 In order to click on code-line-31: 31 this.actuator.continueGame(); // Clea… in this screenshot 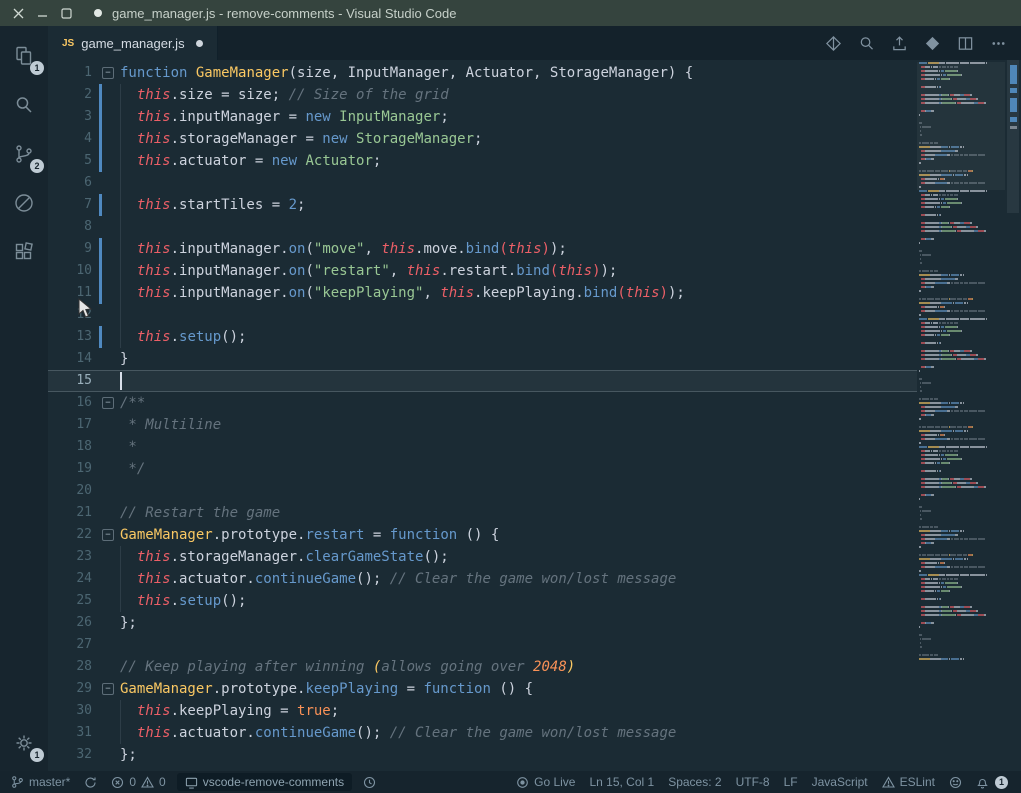, I will do `click(482, 733)`.